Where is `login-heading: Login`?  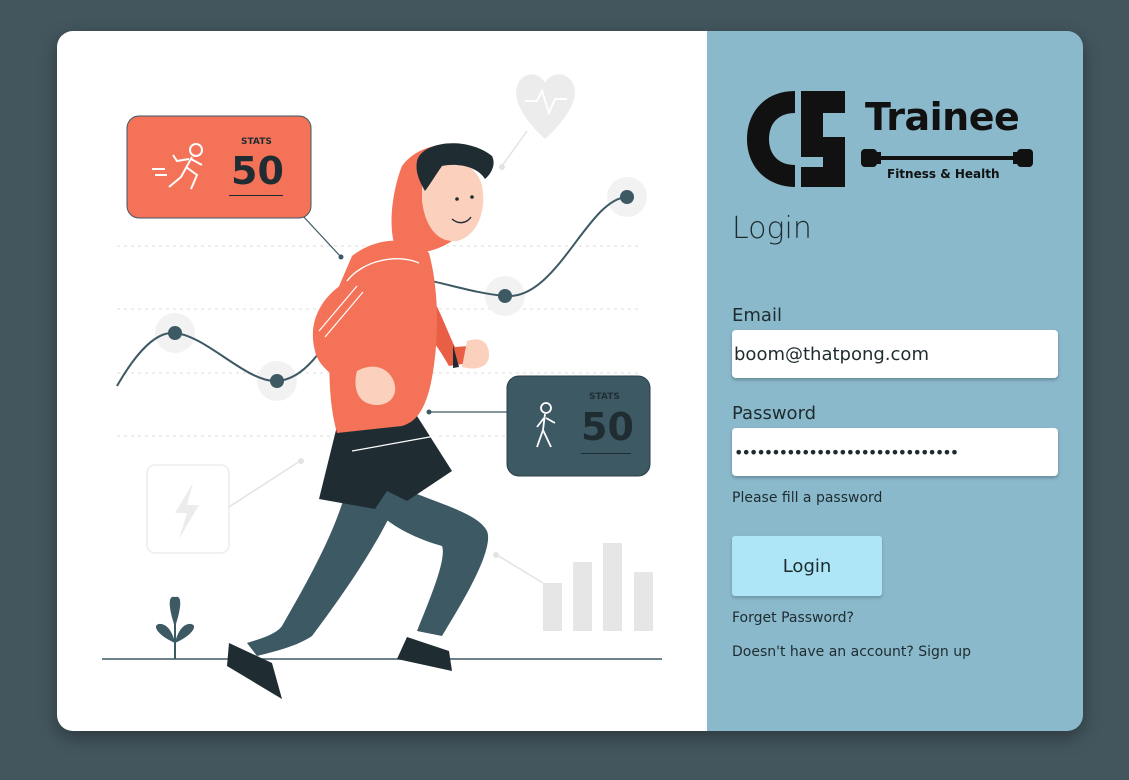
login-heading: Login is located at coordinates (772, 228).